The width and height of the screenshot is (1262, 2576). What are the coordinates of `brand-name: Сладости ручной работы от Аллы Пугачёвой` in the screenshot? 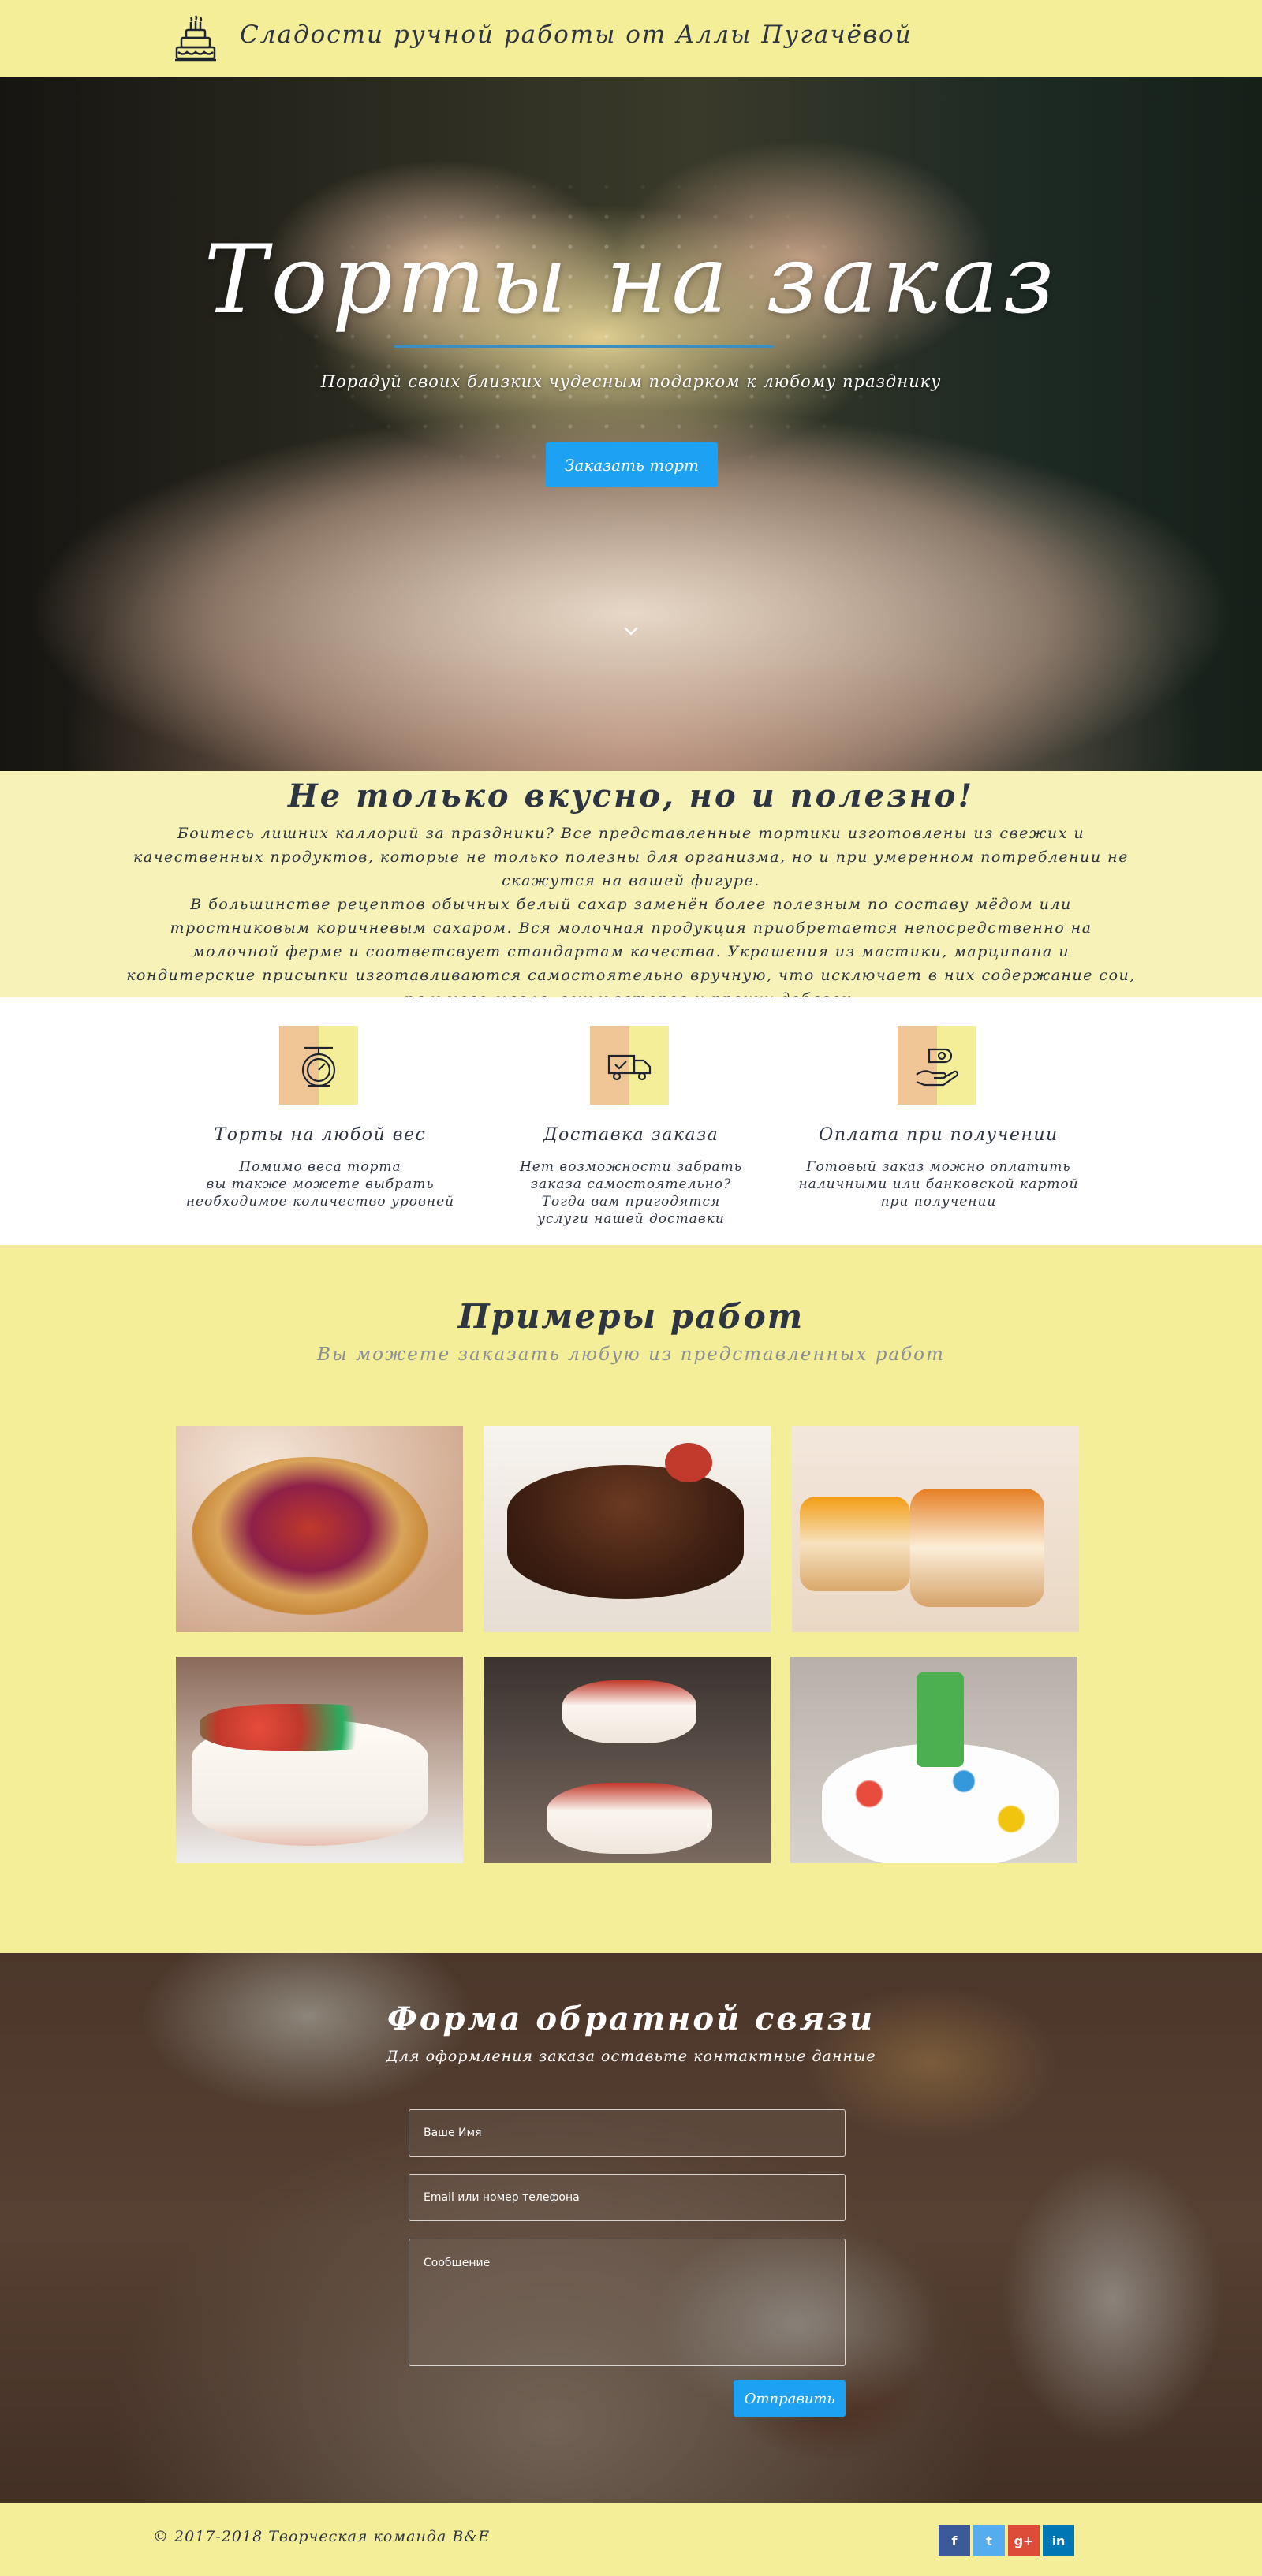 It's located at (576, 35).